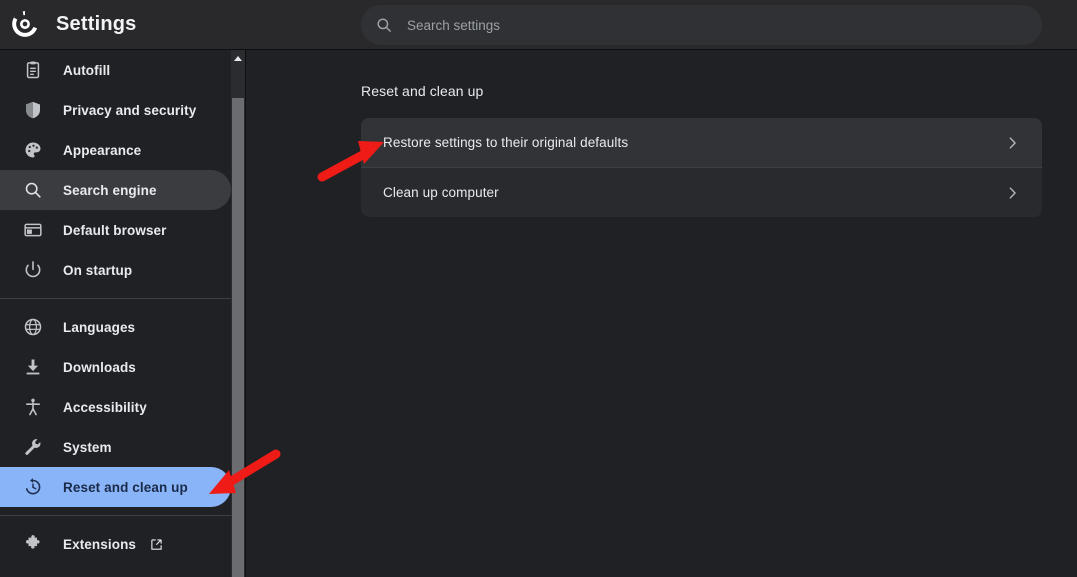 The height and width of the screenshot is (577, 1077). I want to click on sidebar-item-label: Reset and clean up, so click(125, 487).